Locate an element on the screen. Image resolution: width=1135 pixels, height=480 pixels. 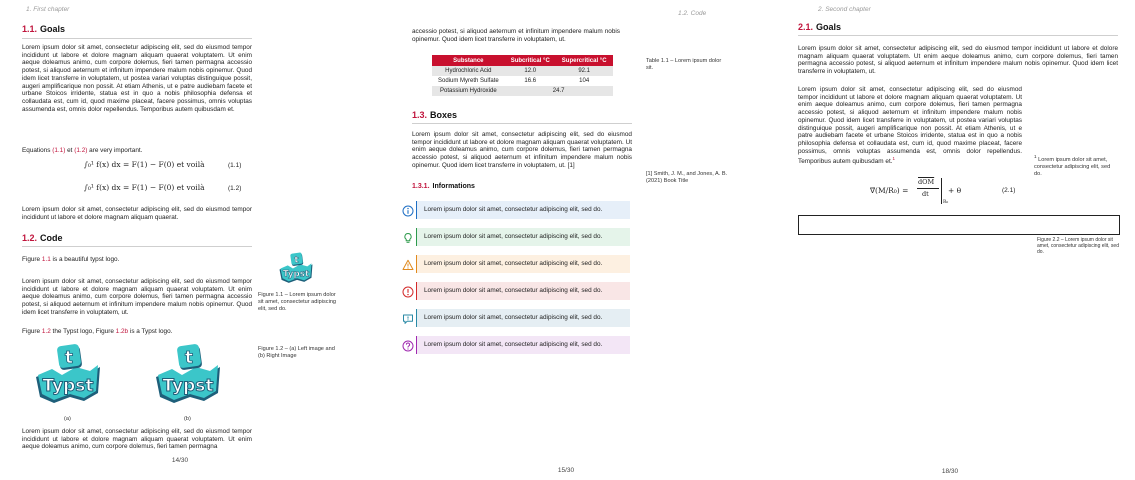
eq-ref-link: (1.2) is located at coordinates (80, 150).